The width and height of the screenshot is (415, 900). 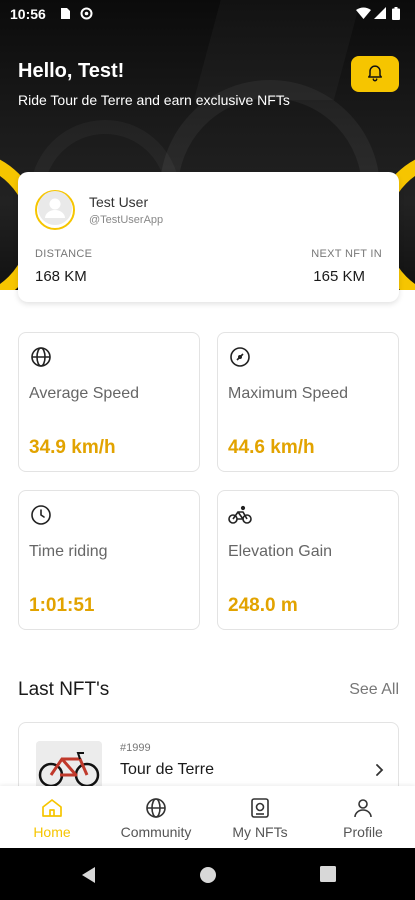 I want to click on metric-label: Elevation Gain, so click(x=280, y=551).